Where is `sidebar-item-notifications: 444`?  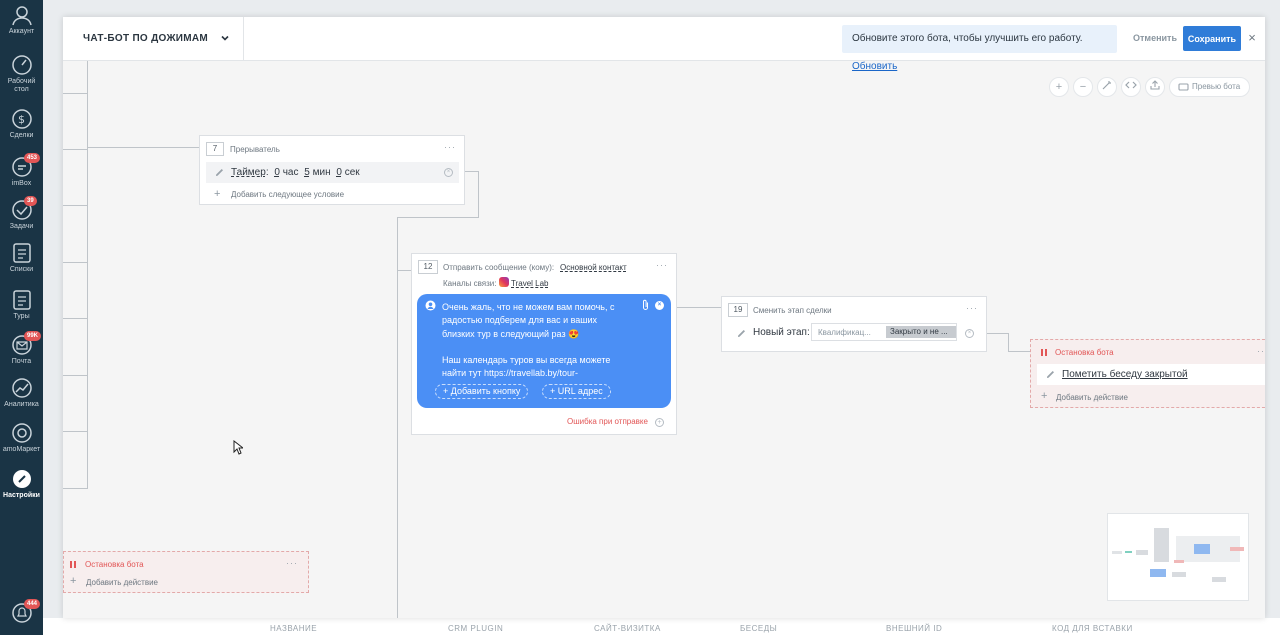
sidebar-item-notifications: 444 is located at coordinates (21, 612).